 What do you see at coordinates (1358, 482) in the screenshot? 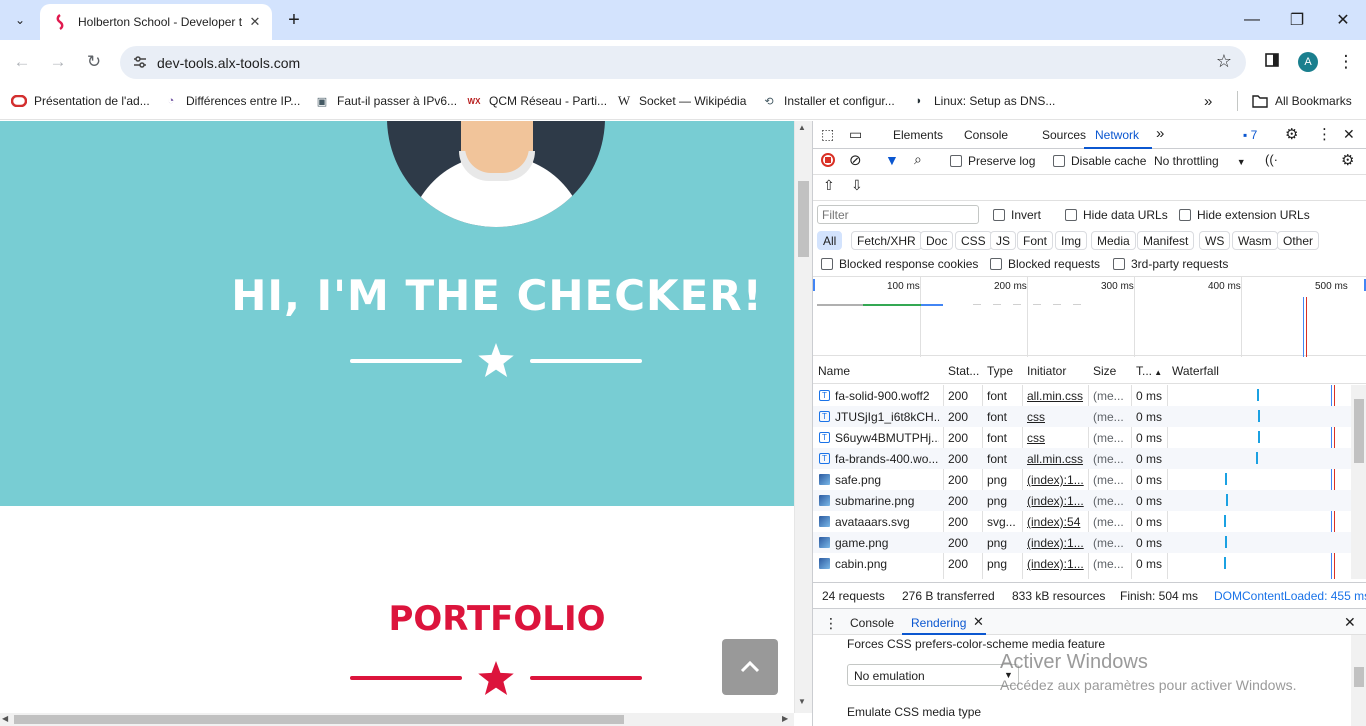
I see `table-scrollbar` at bounding box center [1358, 482].